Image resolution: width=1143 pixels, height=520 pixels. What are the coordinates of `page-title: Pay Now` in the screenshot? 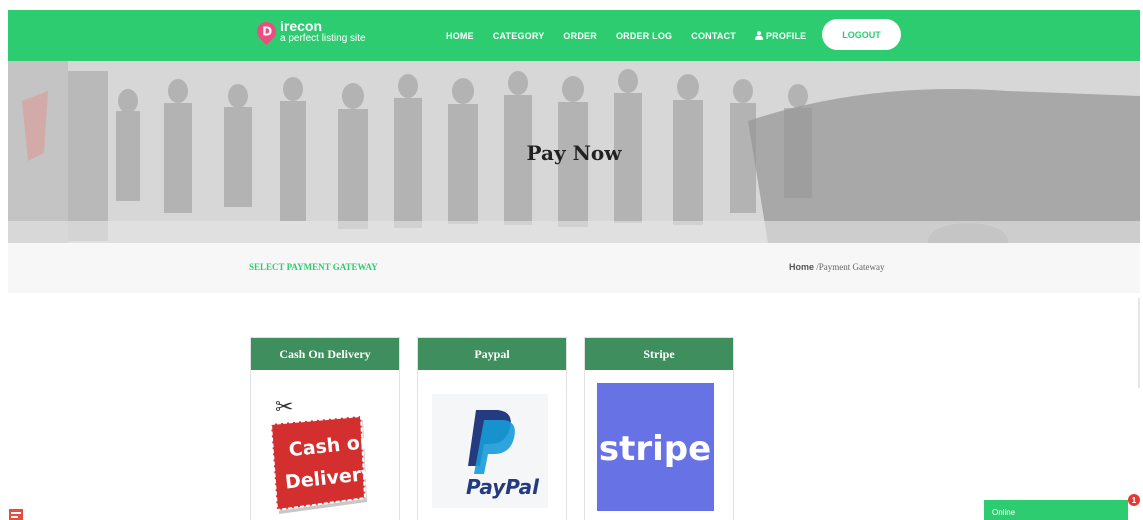 It's located at (574, 153).